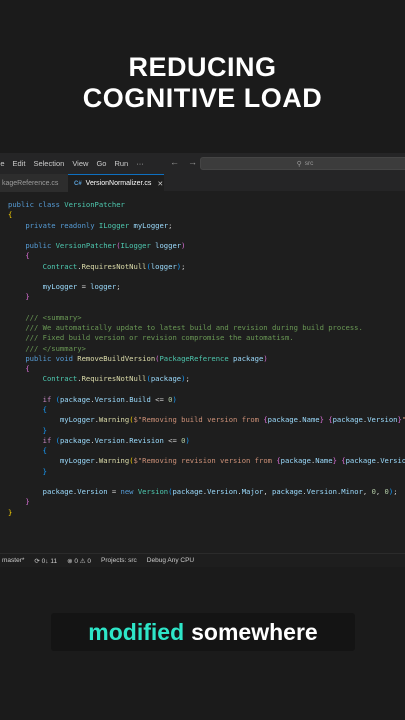 This screenshot has height=720, width=405. Describe the element at coordinates (80, 163) in the screenshot. I see `menu-view: View` at that location.